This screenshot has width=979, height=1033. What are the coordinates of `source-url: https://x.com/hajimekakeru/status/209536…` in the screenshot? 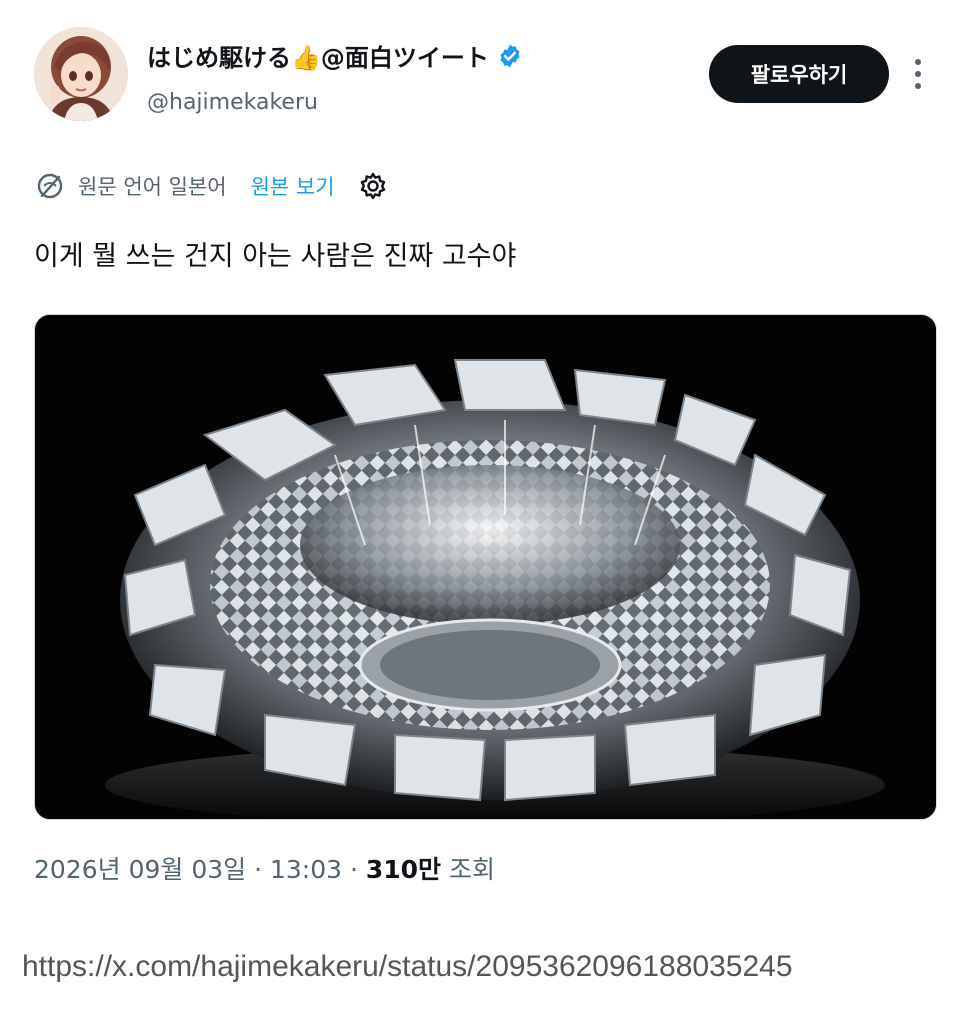 It's located at (407, 966).